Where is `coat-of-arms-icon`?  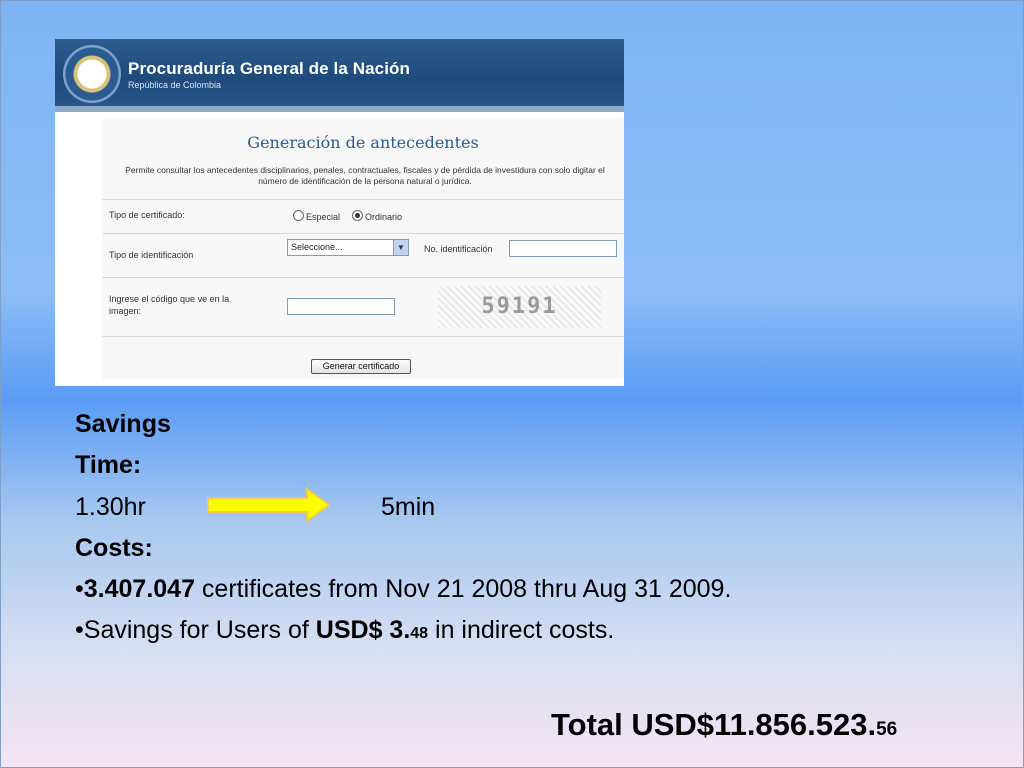 coat-of-arms-icon is located at coordinates (92, 74).